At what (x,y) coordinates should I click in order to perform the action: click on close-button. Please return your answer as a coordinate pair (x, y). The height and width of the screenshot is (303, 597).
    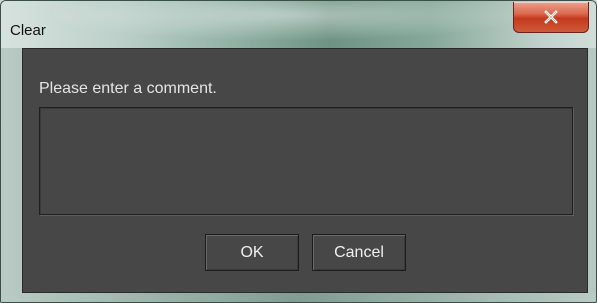
    Looking at the image, I should click on (551, 17).